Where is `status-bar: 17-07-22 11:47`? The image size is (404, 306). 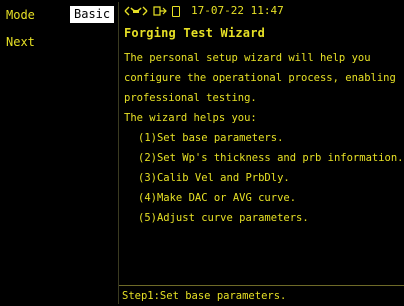
status-bar: 17-07-22 11:47 is located at coordinates (261, 11).